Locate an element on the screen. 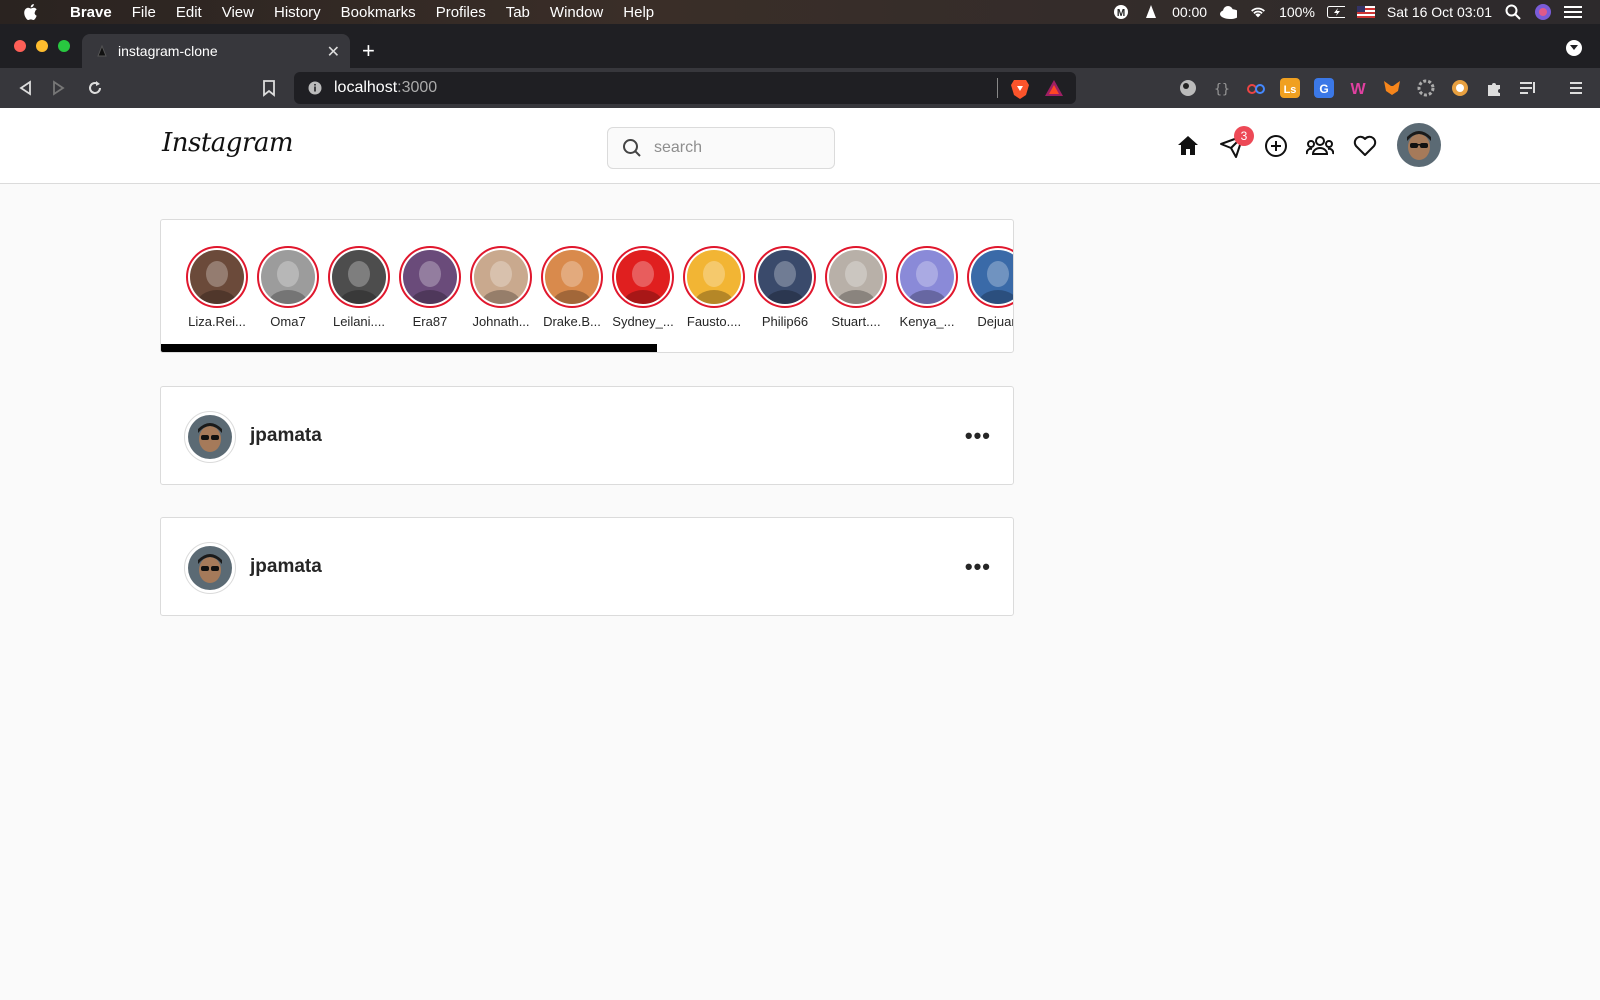 The width and height of the screenshot is (1600, 1000). siri-icon is located at coordinates (1543, 12).